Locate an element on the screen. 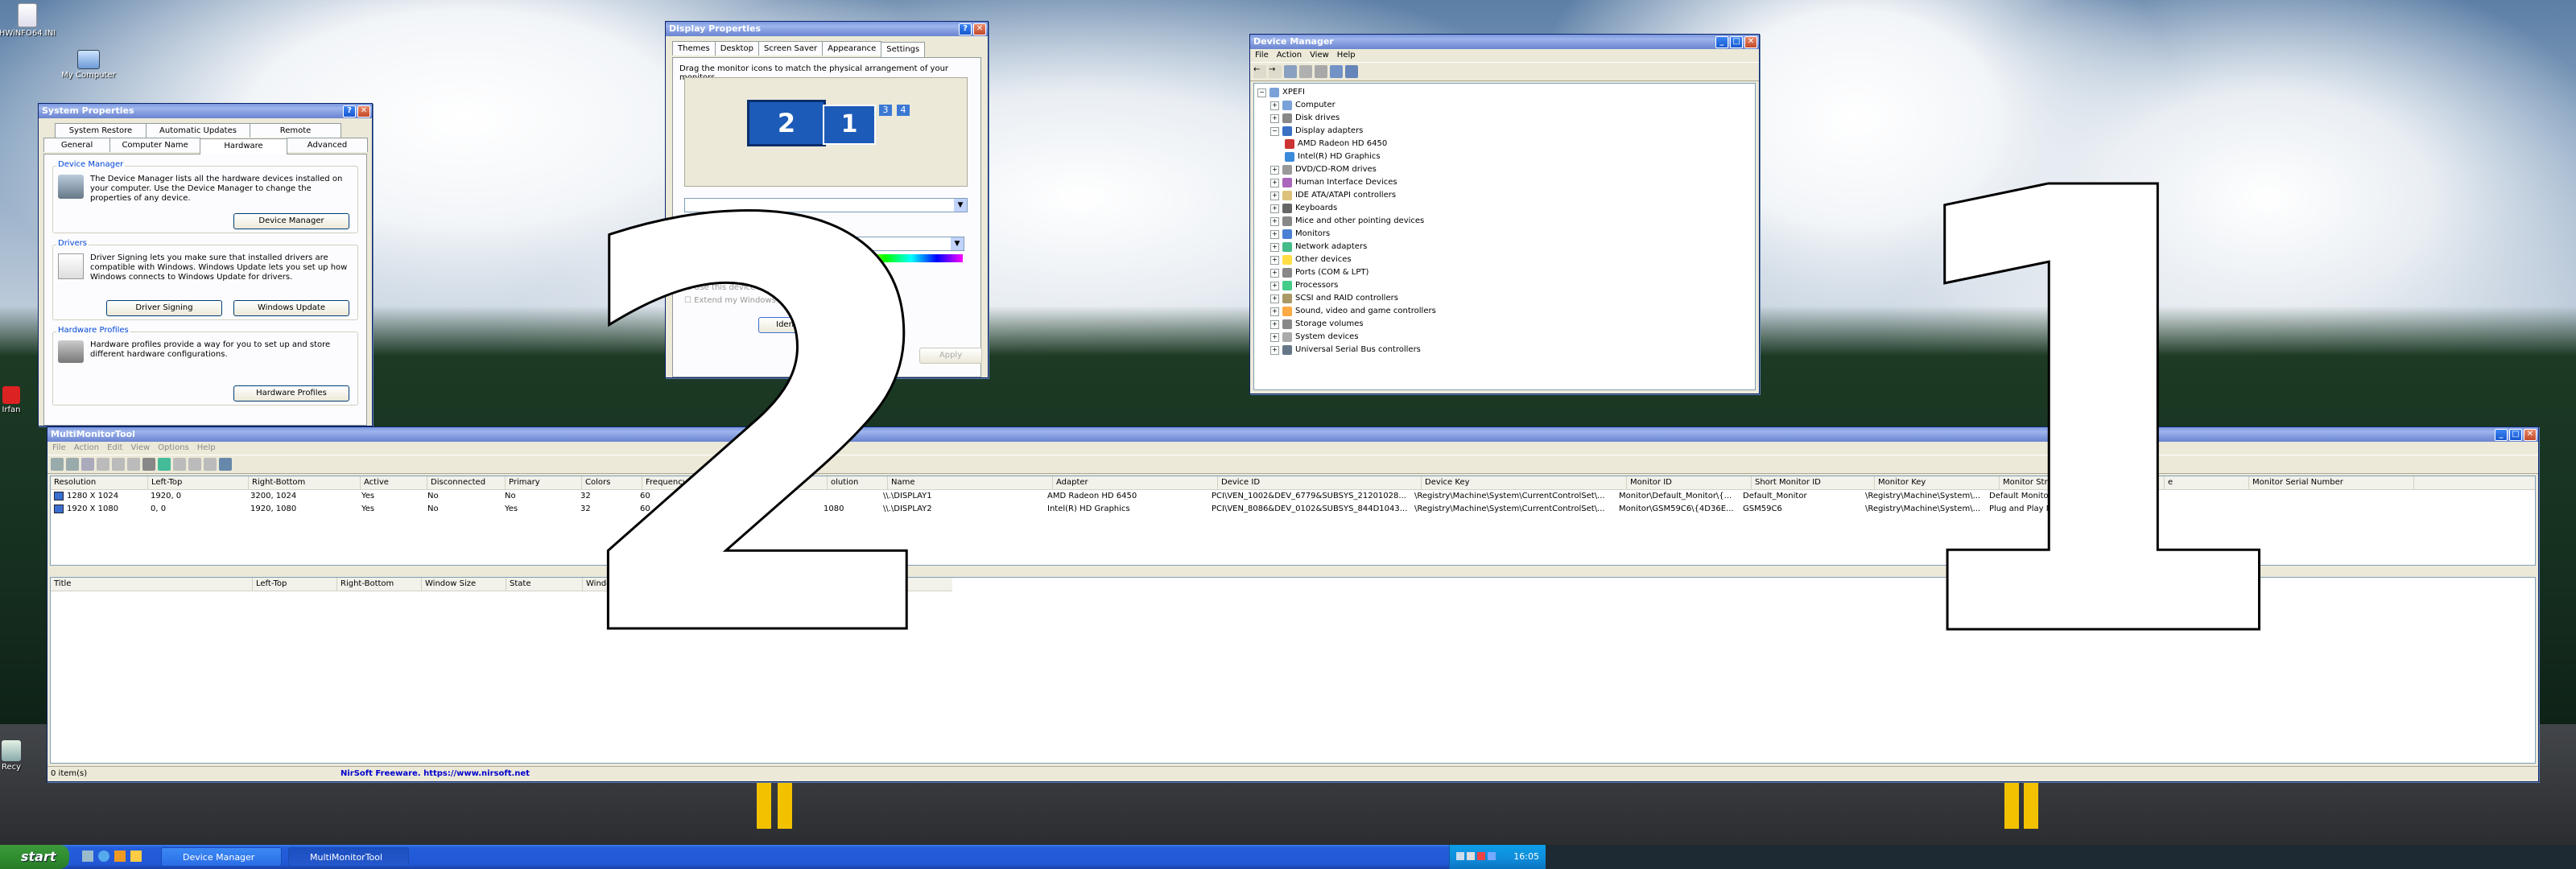 This screenshot has height=869, width=2576. column-header: Adapter is located at coordinates (1135, 482).